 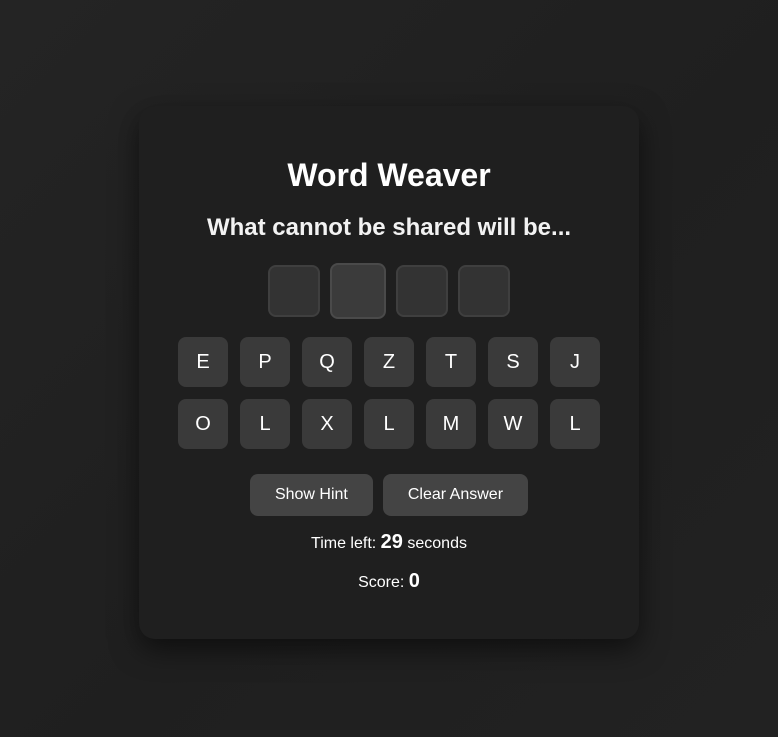 I want to click on score-display: Score: 0, so click(x=389, y=581).